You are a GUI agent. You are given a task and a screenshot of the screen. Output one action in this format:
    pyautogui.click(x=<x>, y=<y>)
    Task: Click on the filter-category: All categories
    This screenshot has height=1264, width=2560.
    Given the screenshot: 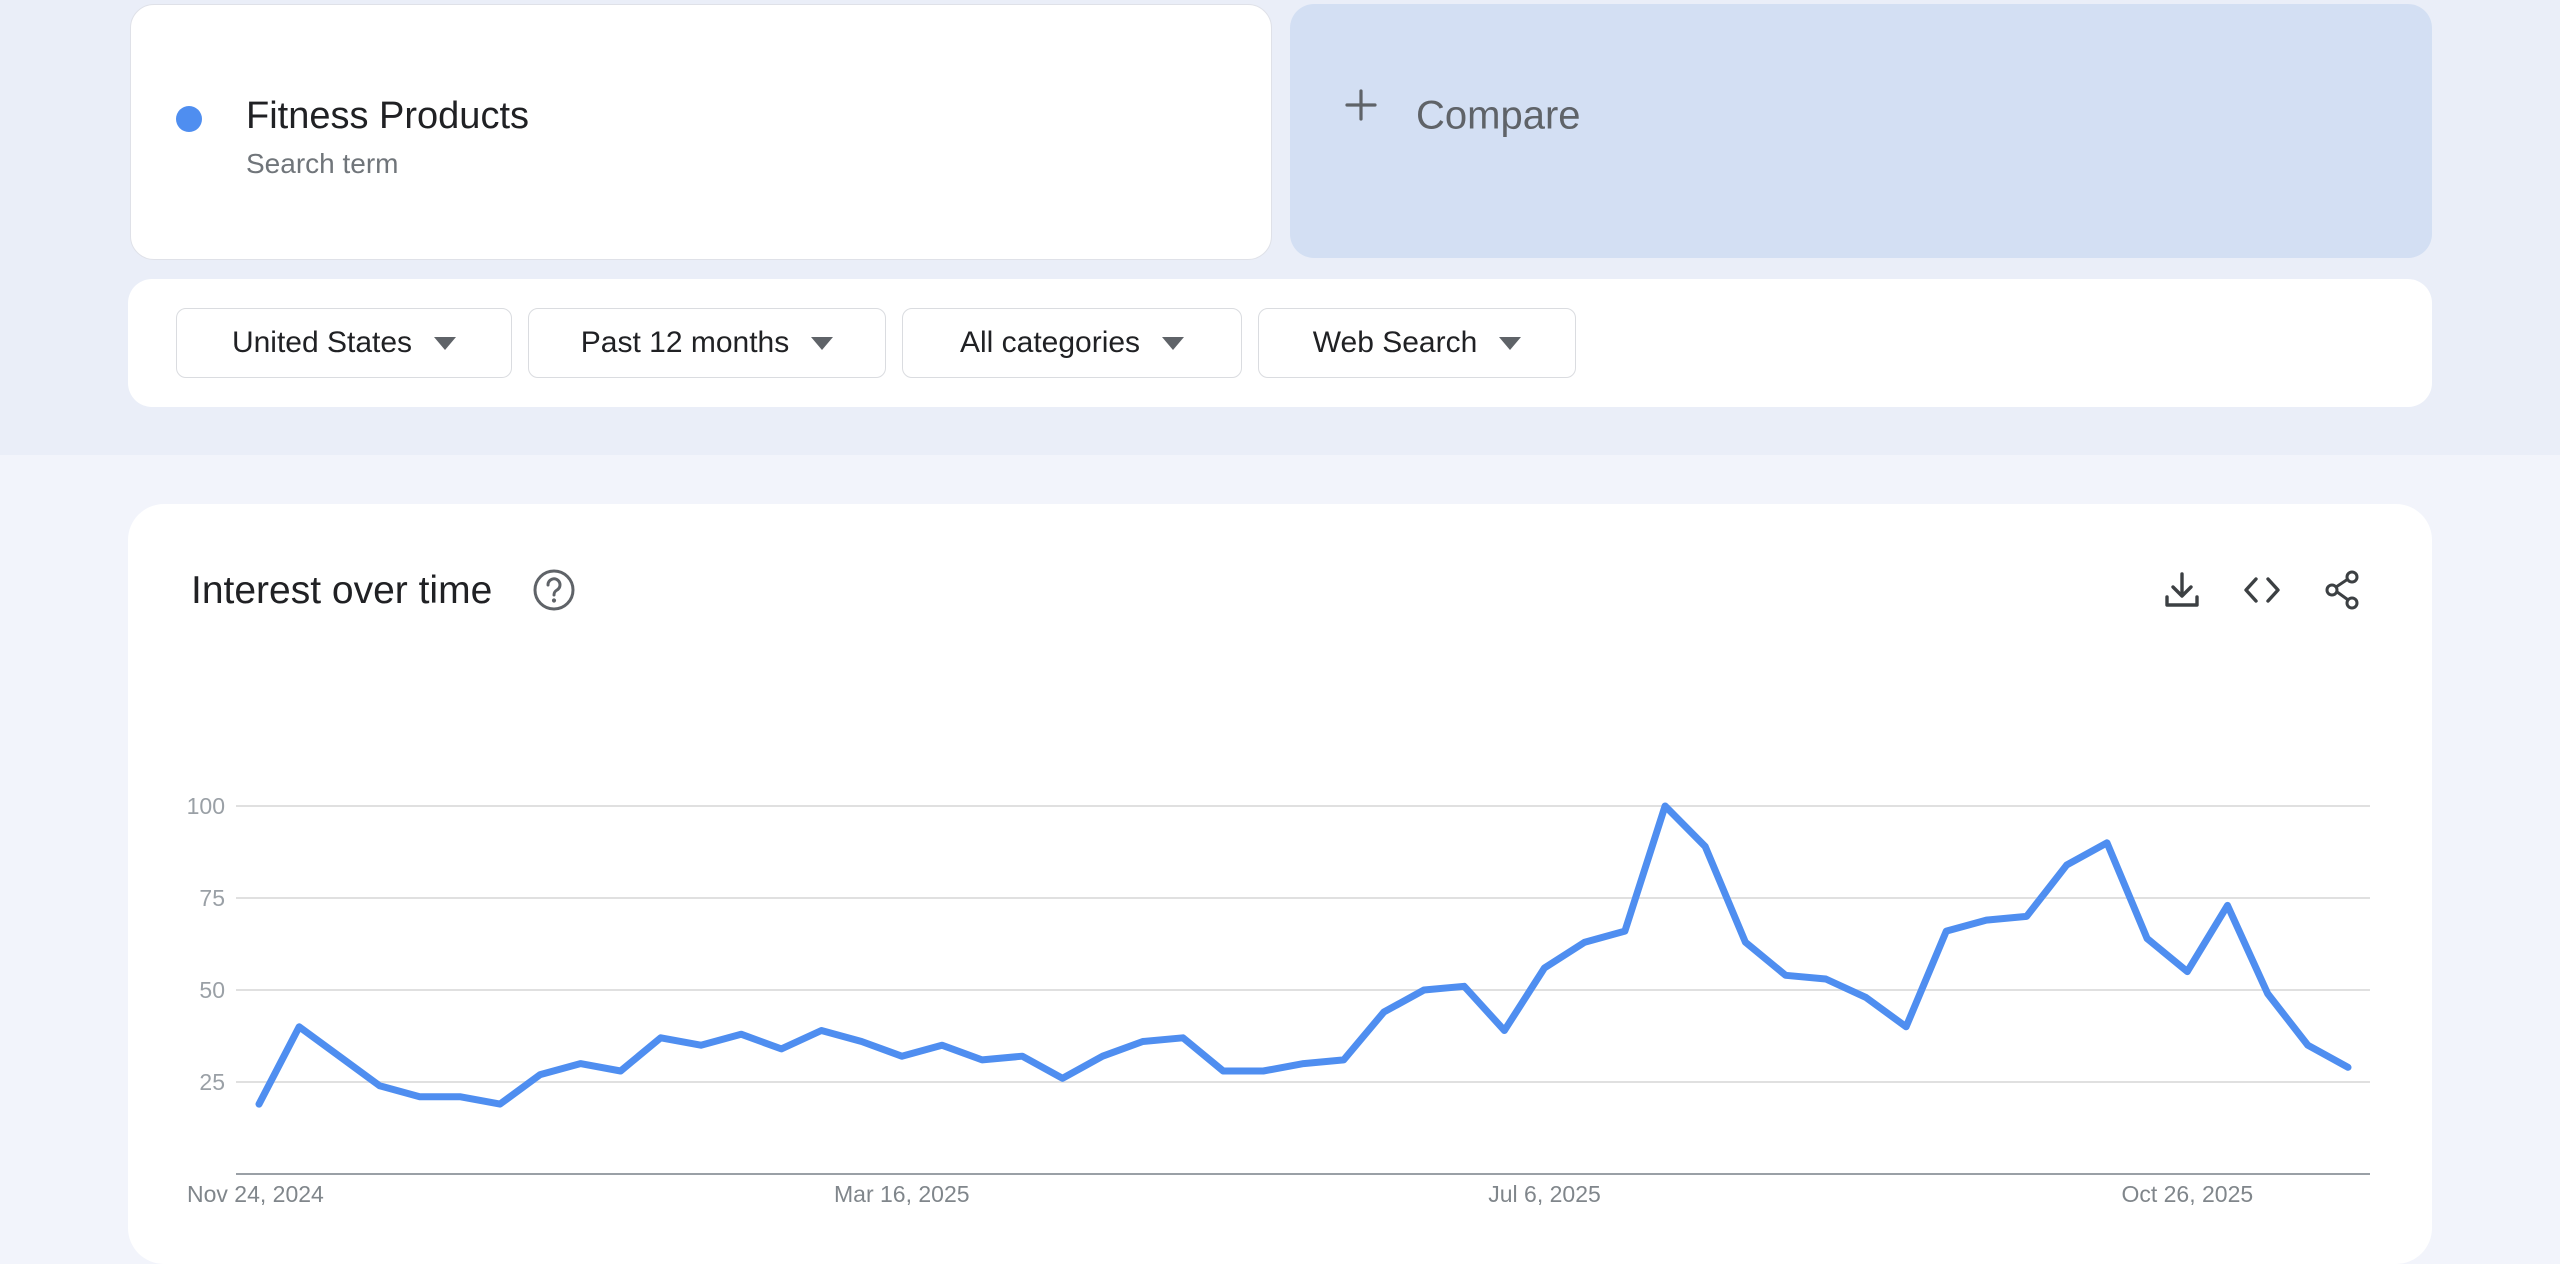 What is the action you would take?
    pyautogui.click(x=1072, y=343)
    